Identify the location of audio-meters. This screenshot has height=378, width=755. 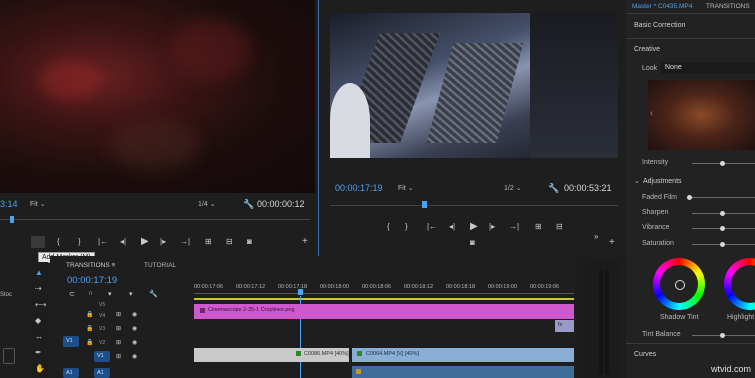
(603, 320).